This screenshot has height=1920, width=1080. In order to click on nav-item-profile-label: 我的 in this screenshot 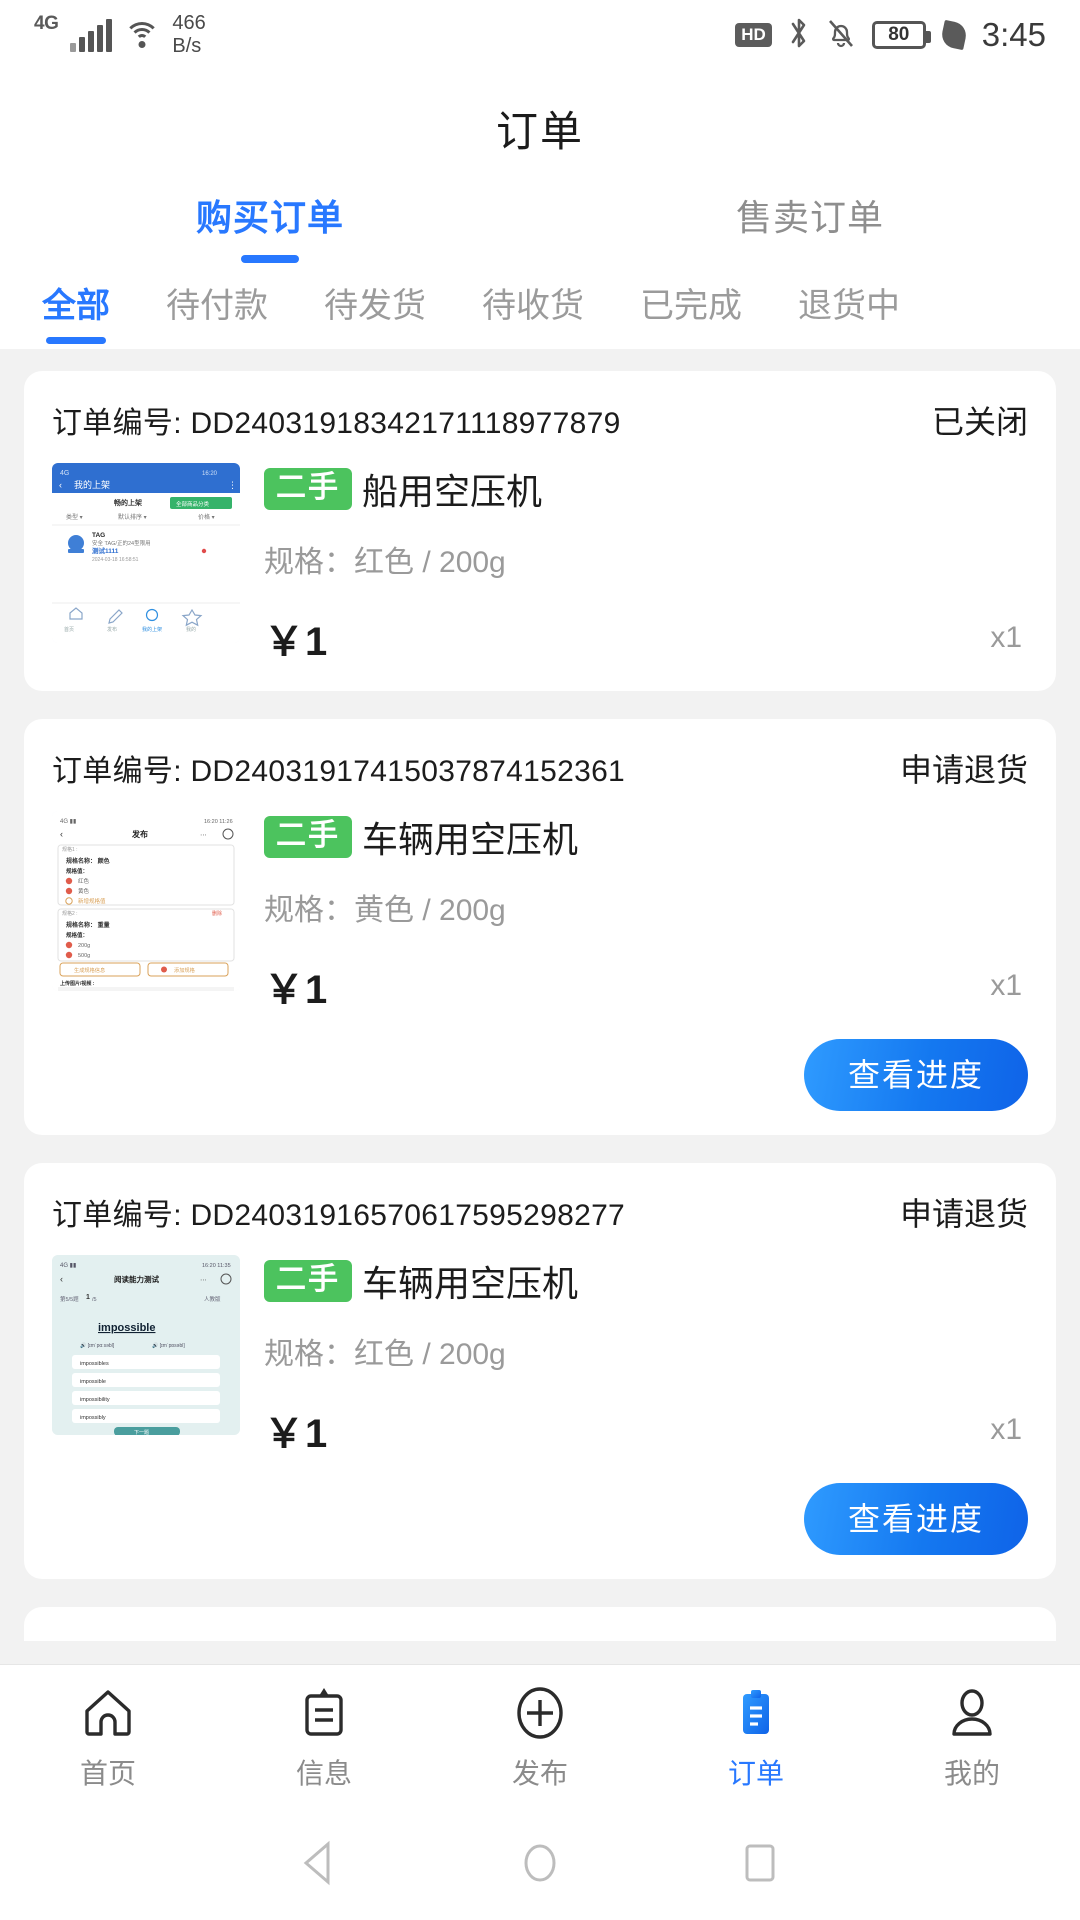, I will do `click(971, 1773)`.